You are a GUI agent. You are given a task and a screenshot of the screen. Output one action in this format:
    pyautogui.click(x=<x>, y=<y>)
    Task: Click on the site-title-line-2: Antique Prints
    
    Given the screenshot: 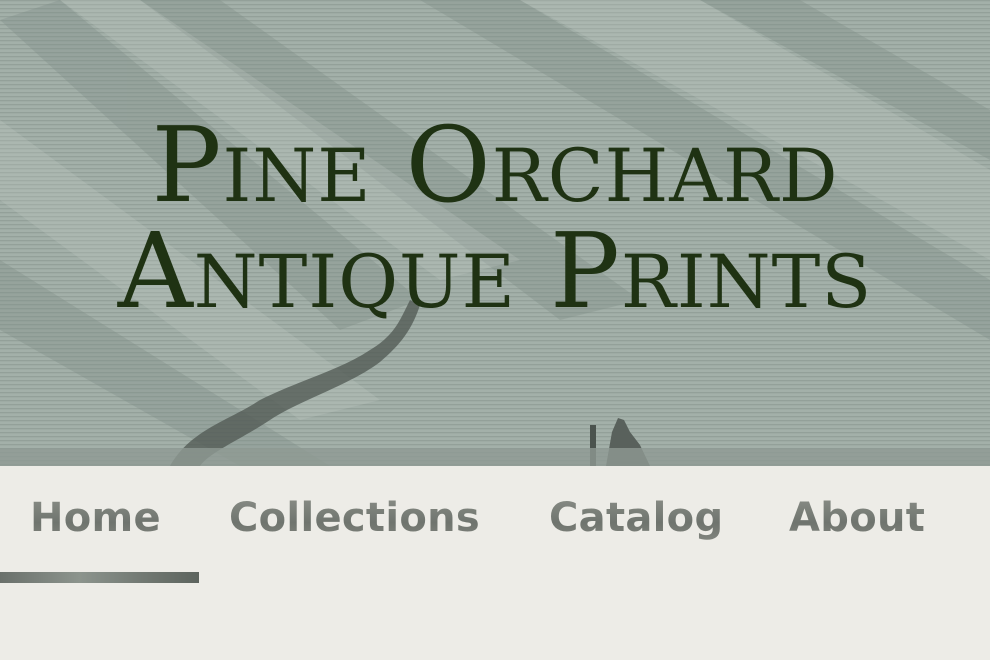 What is the action you would take?
    pyautogui.click(x=495, y=271)
    